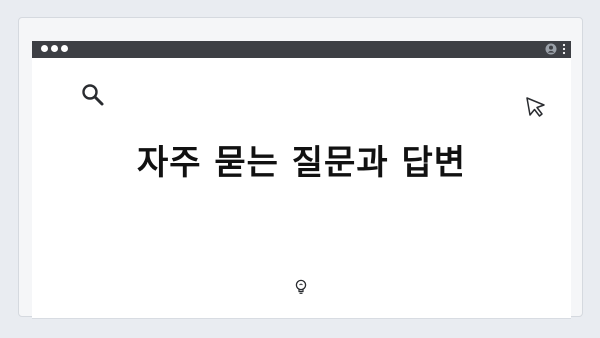 This screenshot has height=338, width=600. What do you see at coordinates (301, 163) in the screenshot?
I see `page-headline: 자주 묻는 질문과 답변` at bounding box center [301, 163].